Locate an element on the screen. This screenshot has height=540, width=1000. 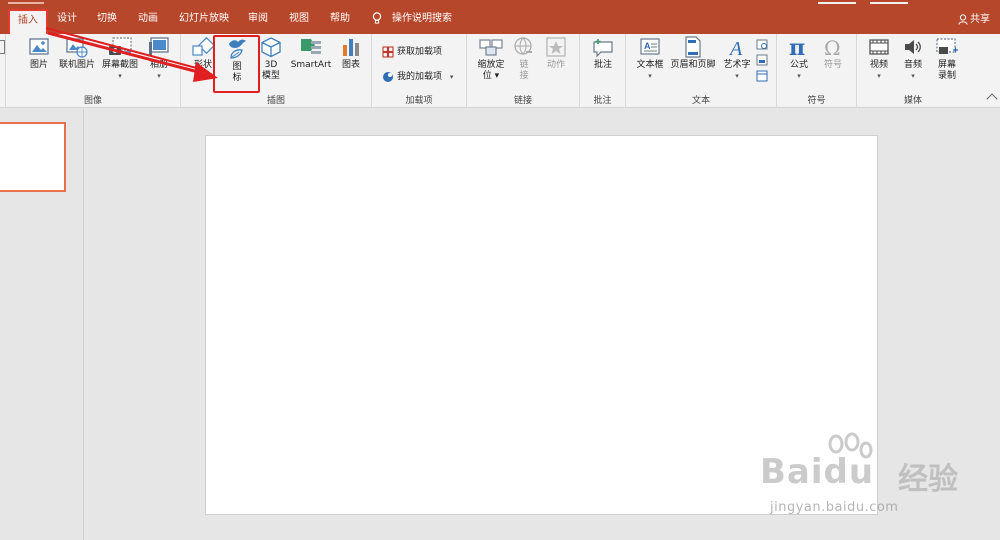
ribbon-group-illustrations: 形状 ▾ 图 标 3D 模型 SmartArt 图表 插图 is located at coordinates (276, 71).